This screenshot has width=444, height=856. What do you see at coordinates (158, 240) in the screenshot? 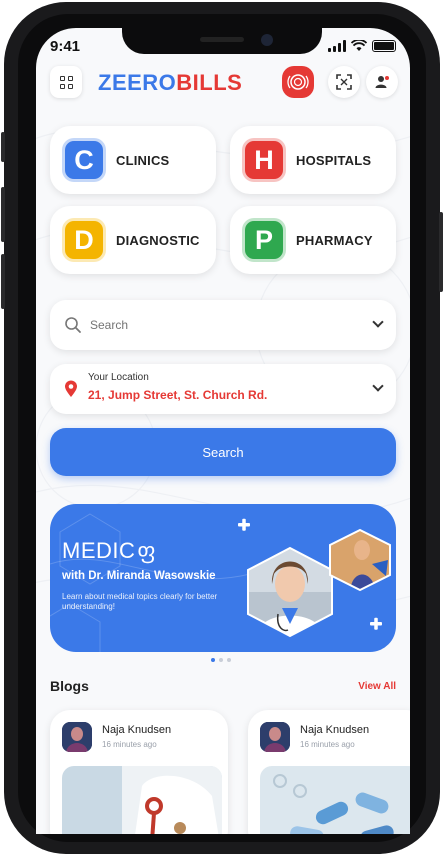
I see `category-label: DIAGNOSTIC` at bounding box center [158, 240].